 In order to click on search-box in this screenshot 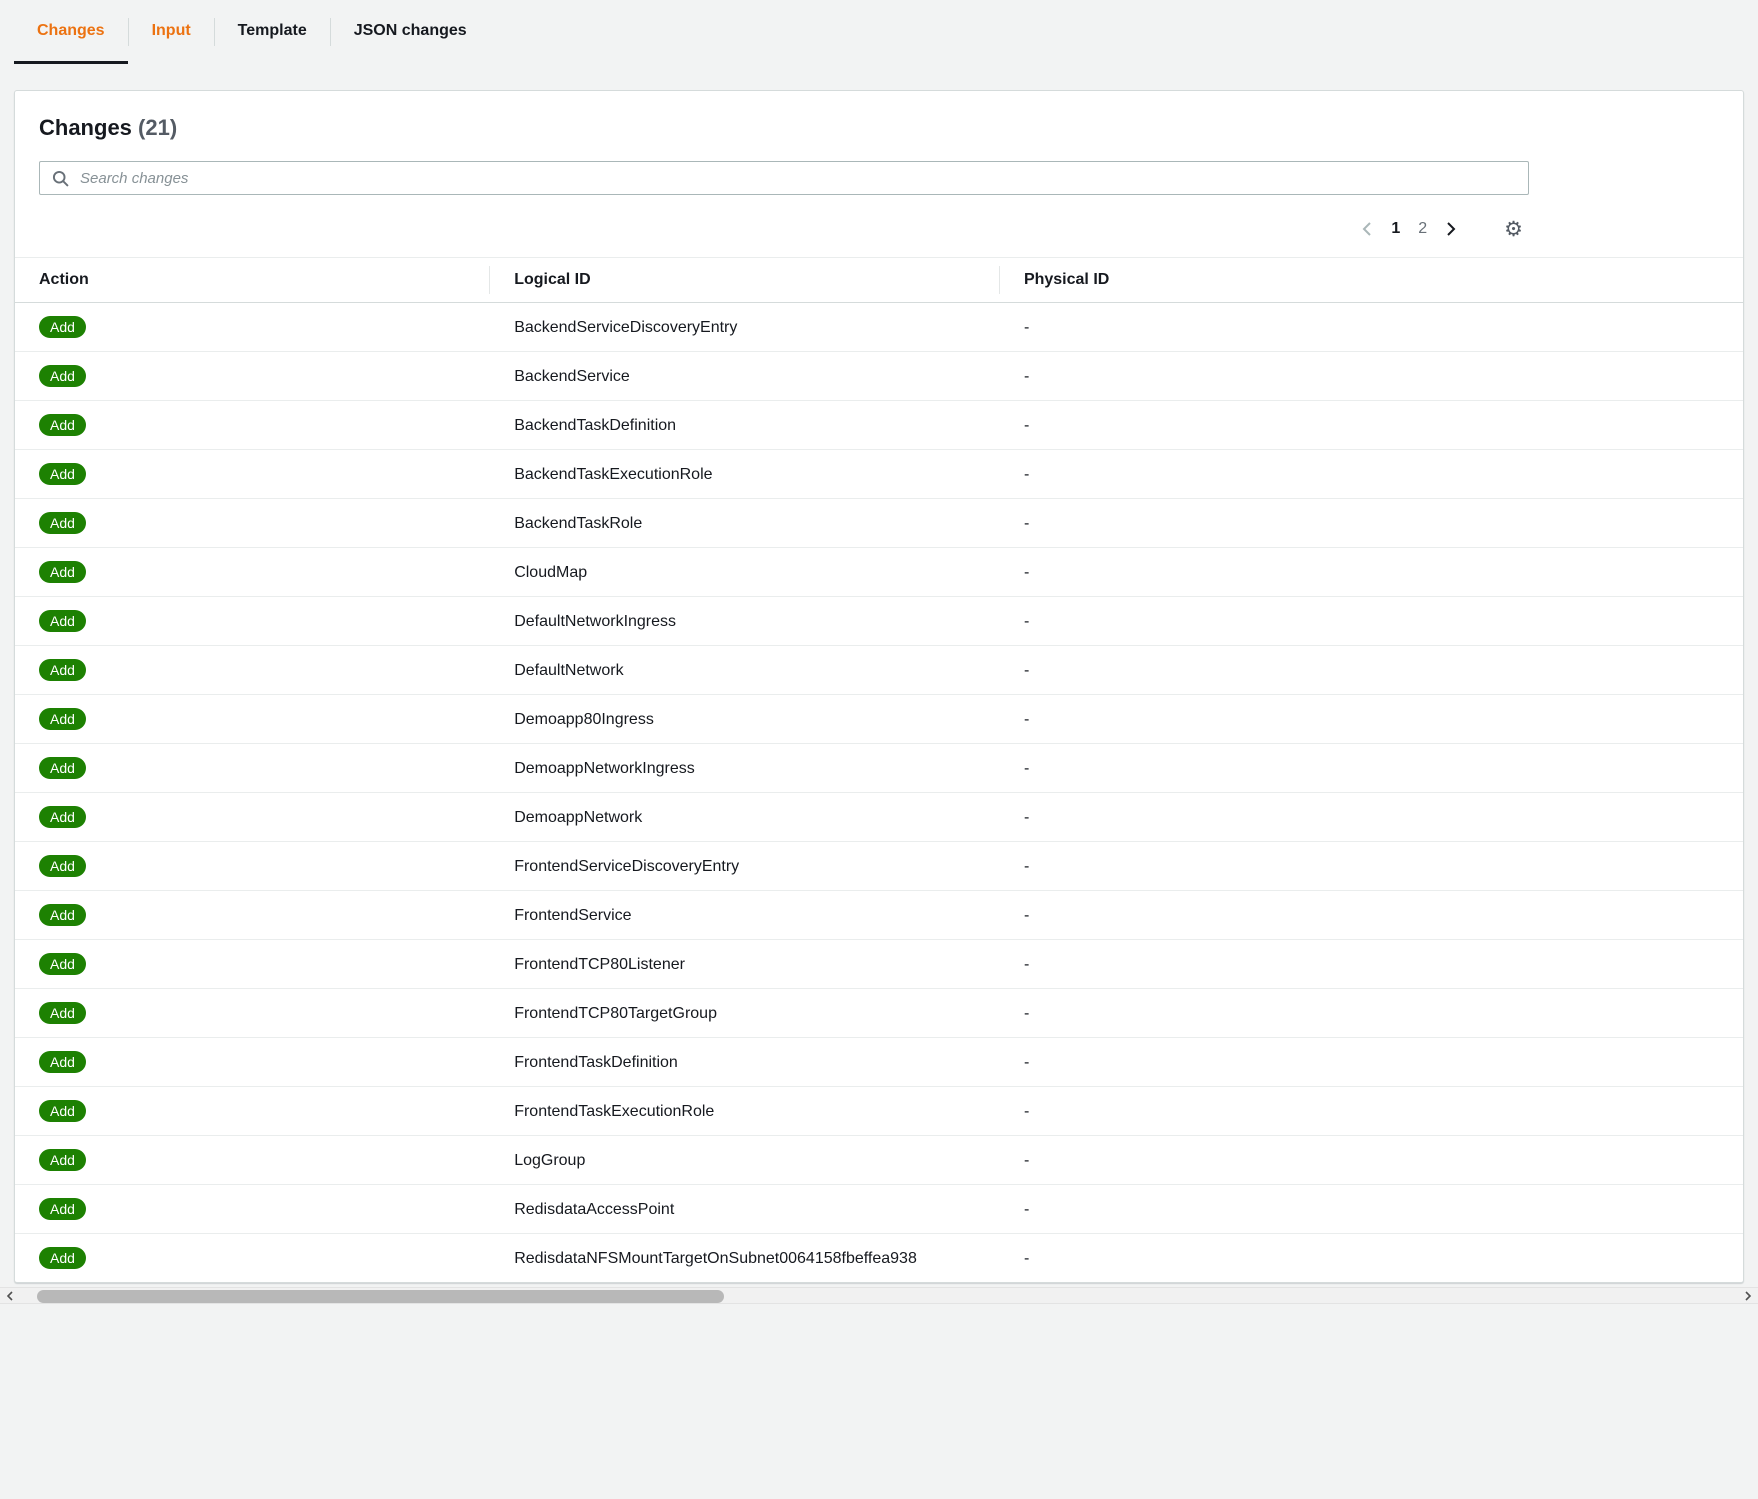, I will do `click(784, 178)`.